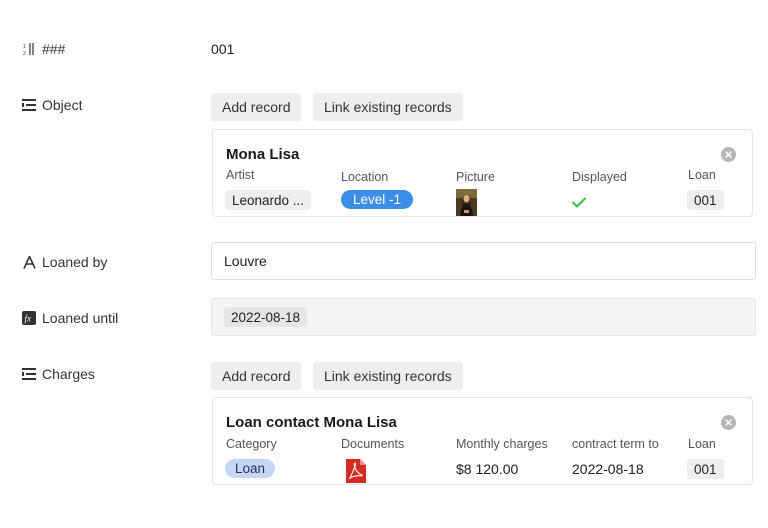 The width and height of the screenshot is (768, 528). I want to click on svg-text: 2, so click(24, 53).